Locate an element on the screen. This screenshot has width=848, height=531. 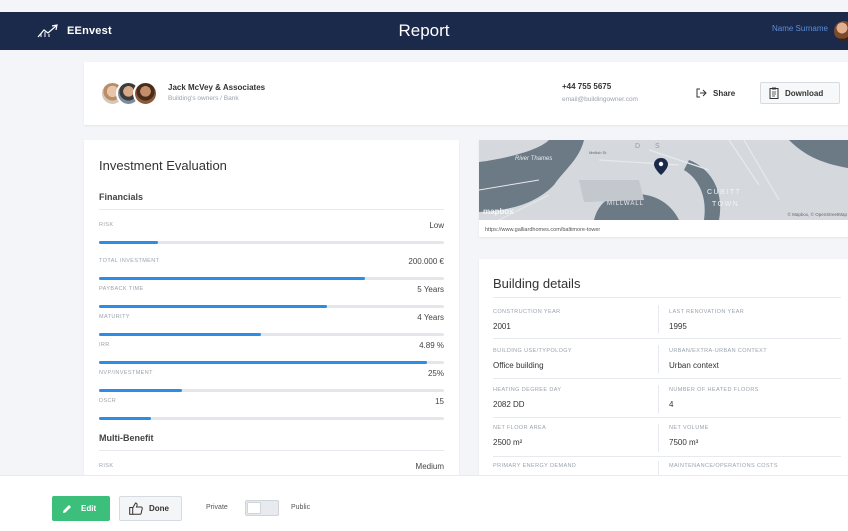
field-last-renovation-year: LAST RENOVATION YEAR 1995 is located at coordinates (706, 320).